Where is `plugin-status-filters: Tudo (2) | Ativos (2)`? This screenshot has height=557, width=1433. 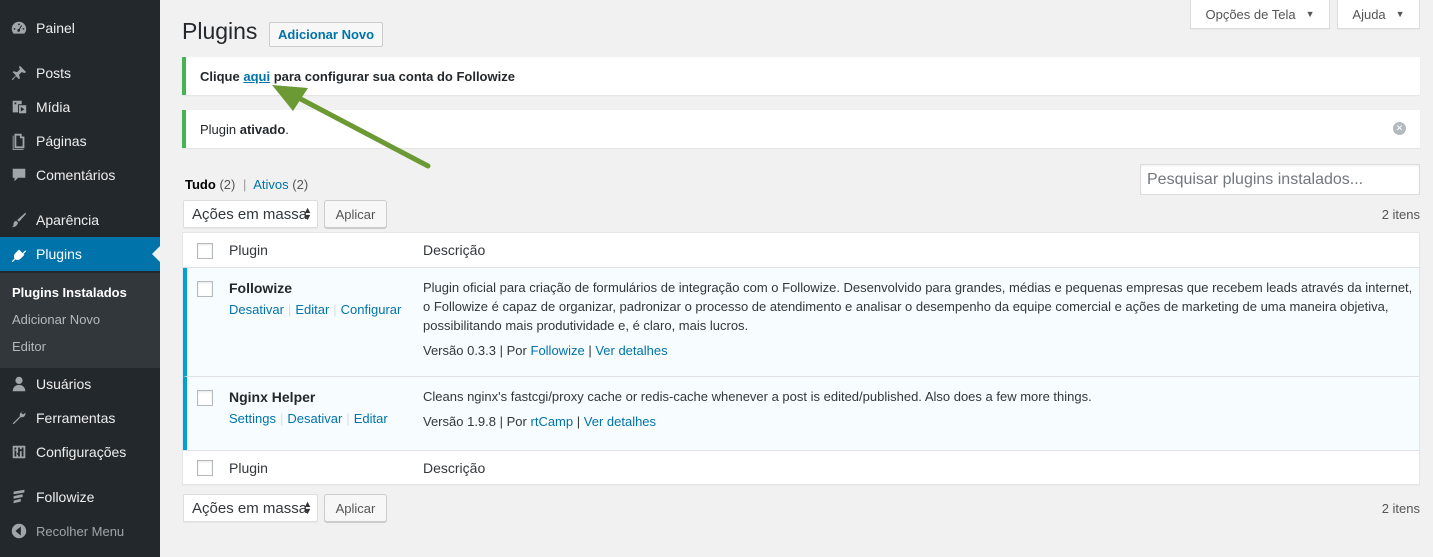
plugin-status-filters: Tudo (2) | Ativos (2) is located at coordinates (246, 184).